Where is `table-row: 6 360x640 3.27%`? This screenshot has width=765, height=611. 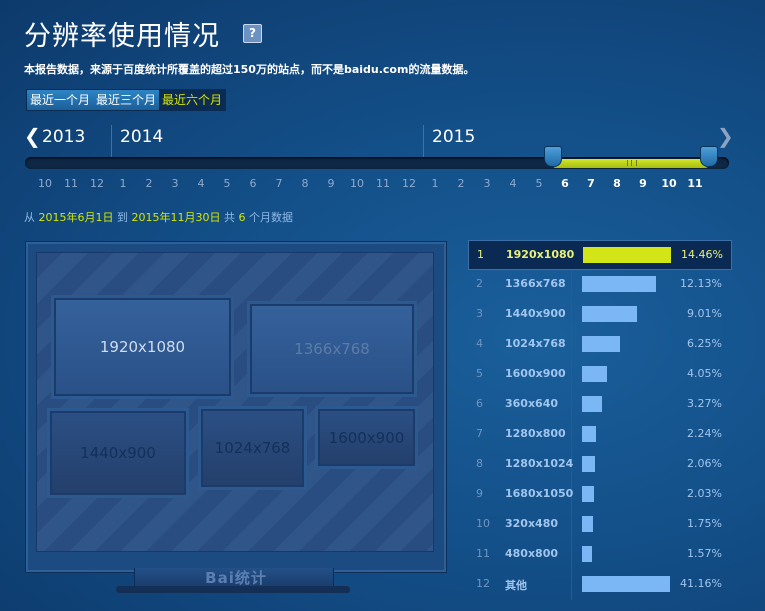
table-row: 6 360x640 3.27% is located at coordinates (599, 404).